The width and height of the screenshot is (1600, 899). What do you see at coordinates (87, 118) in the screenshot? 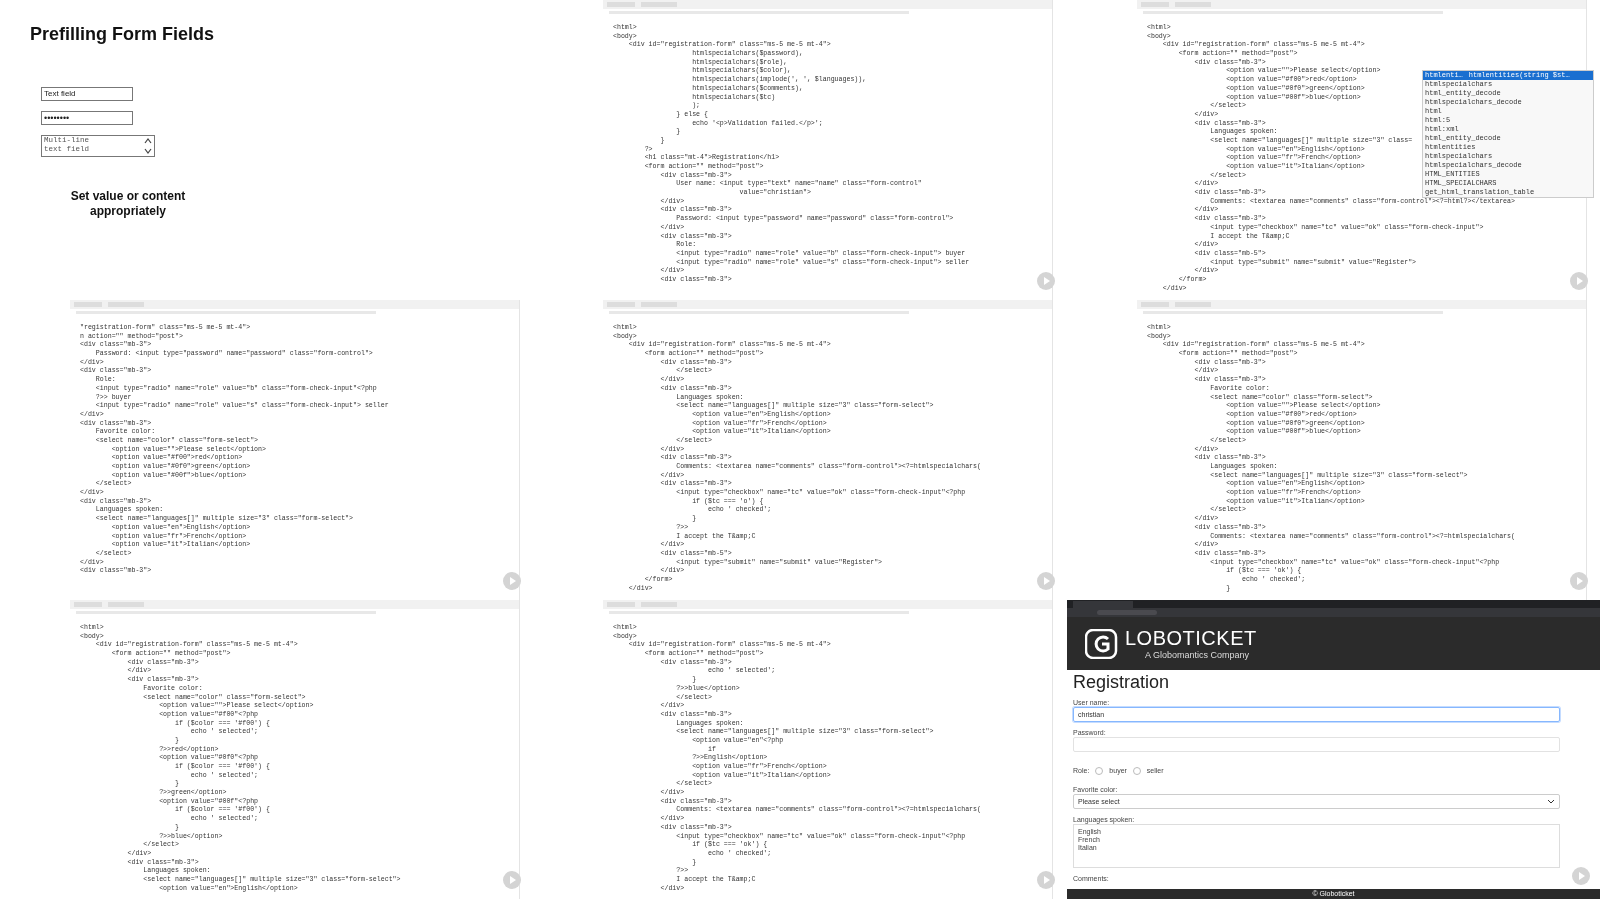
I see `password-field: ••••••••` at bounding box center [87, 118].